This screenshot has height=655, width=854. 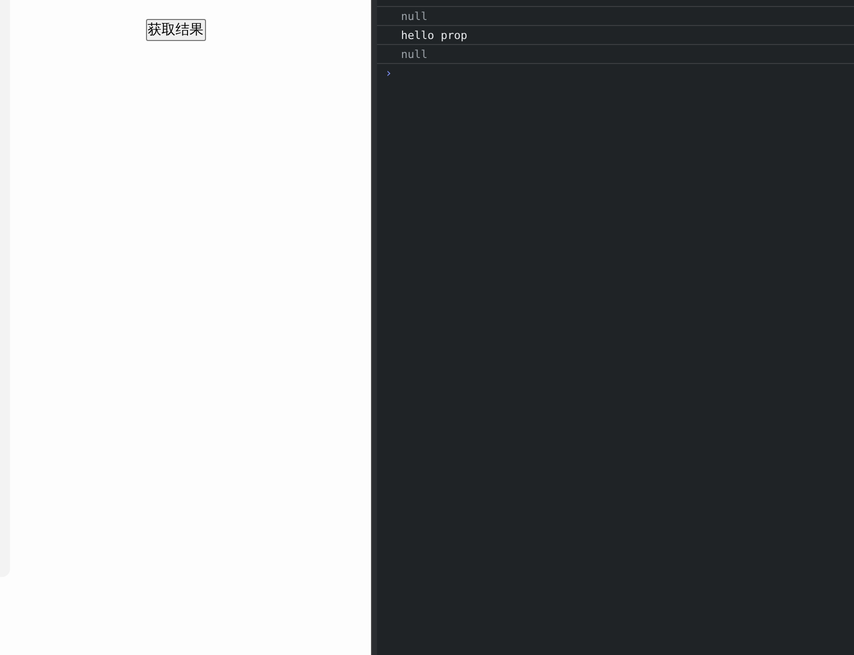 What do you see at coordinates (176, 30) in the screenshot?
I see `get-result-button: 获取结果` at bounding box center [176, 30].